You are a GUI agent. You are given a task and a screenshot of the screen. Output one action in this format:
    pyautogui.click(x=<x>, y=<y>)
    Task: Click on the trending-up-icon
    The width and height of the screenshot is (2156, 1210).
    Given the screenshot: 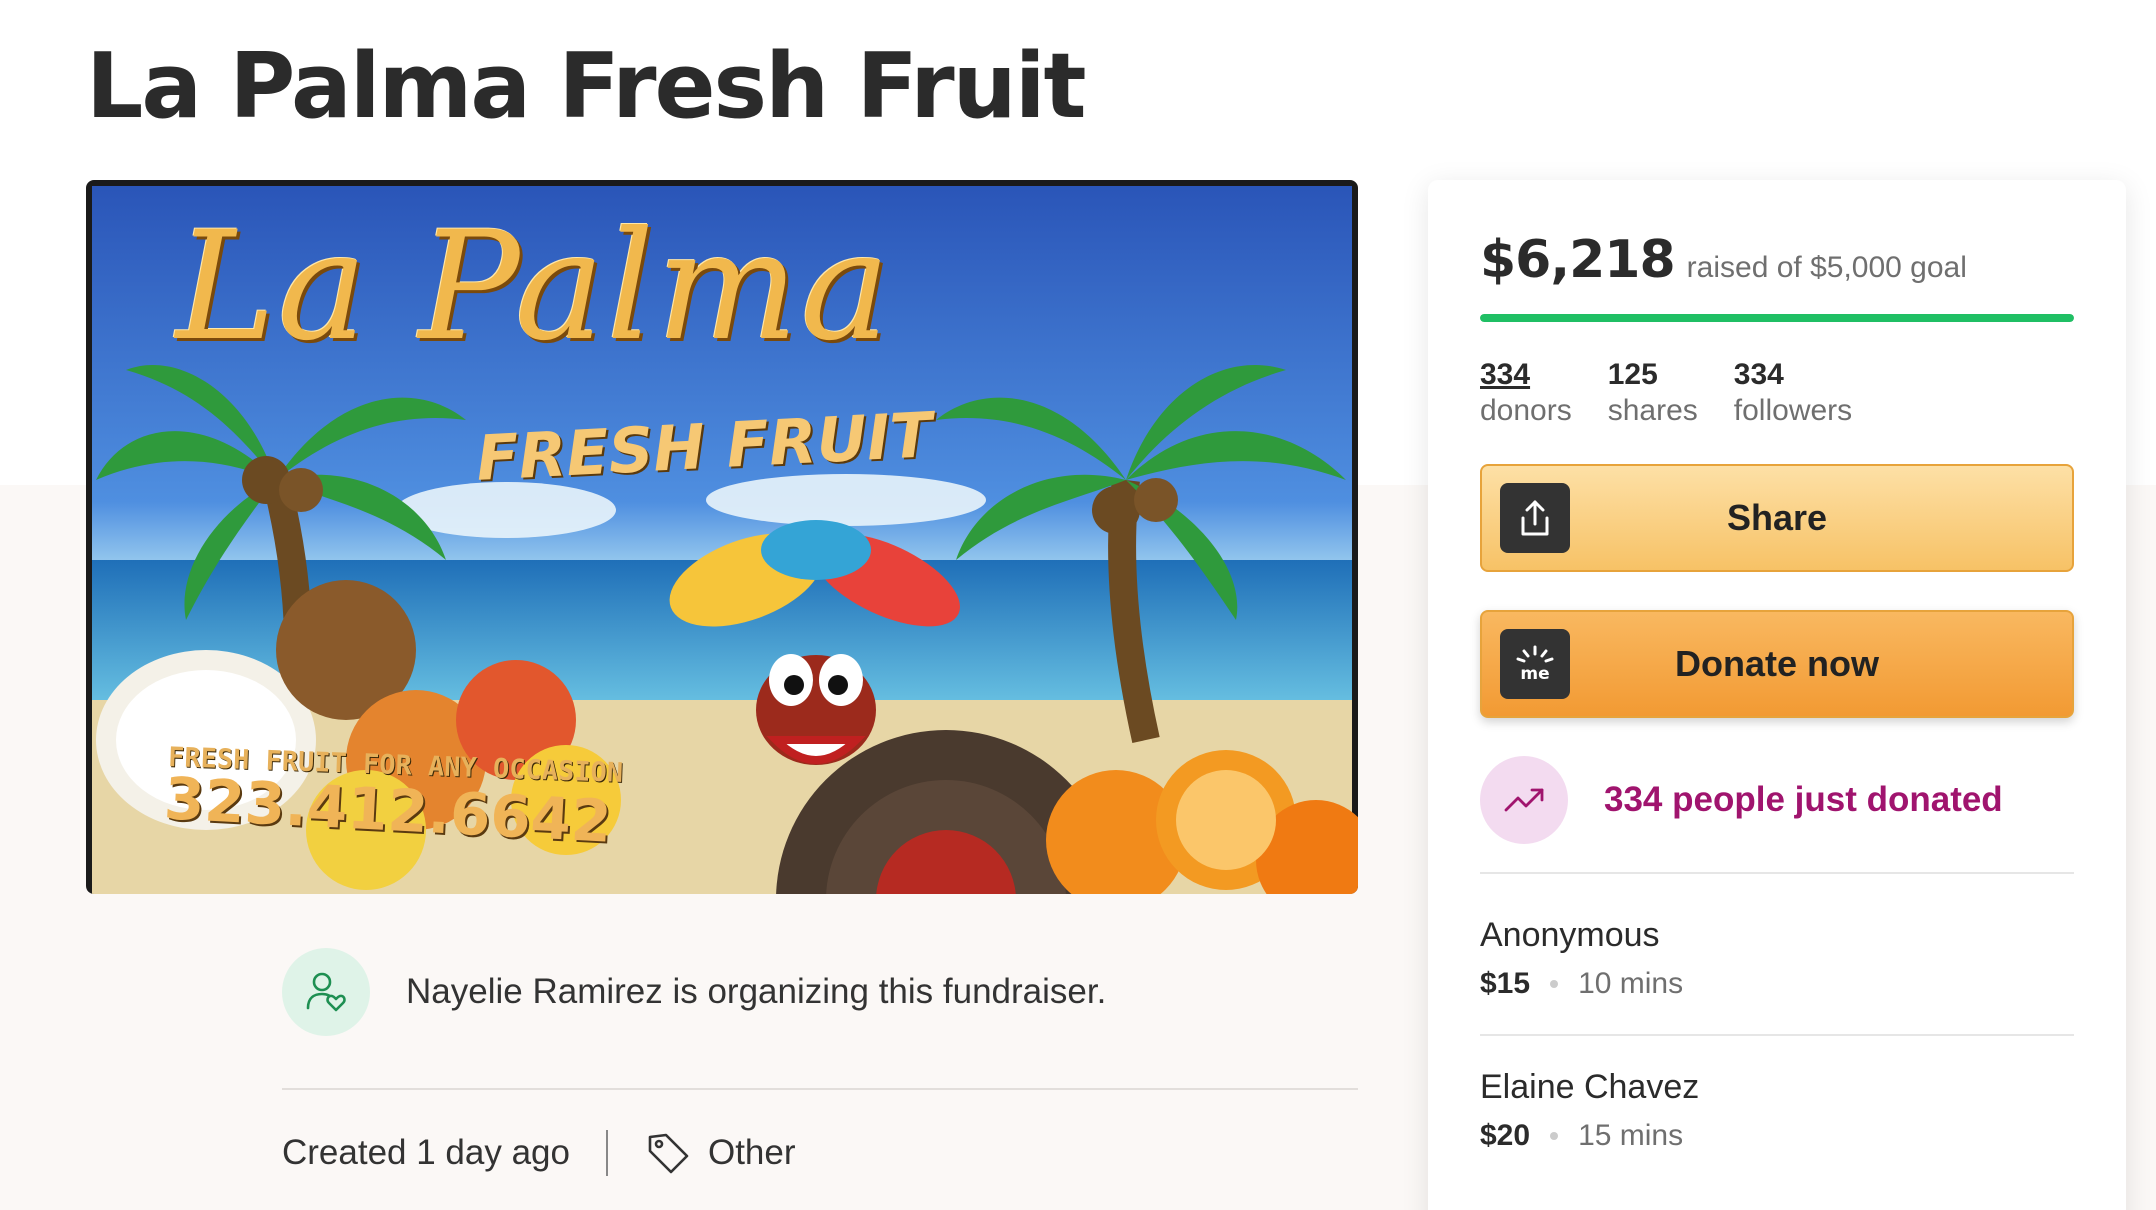 What is the action you would take?
    pyautogui.click(x=1524, y=800)
    